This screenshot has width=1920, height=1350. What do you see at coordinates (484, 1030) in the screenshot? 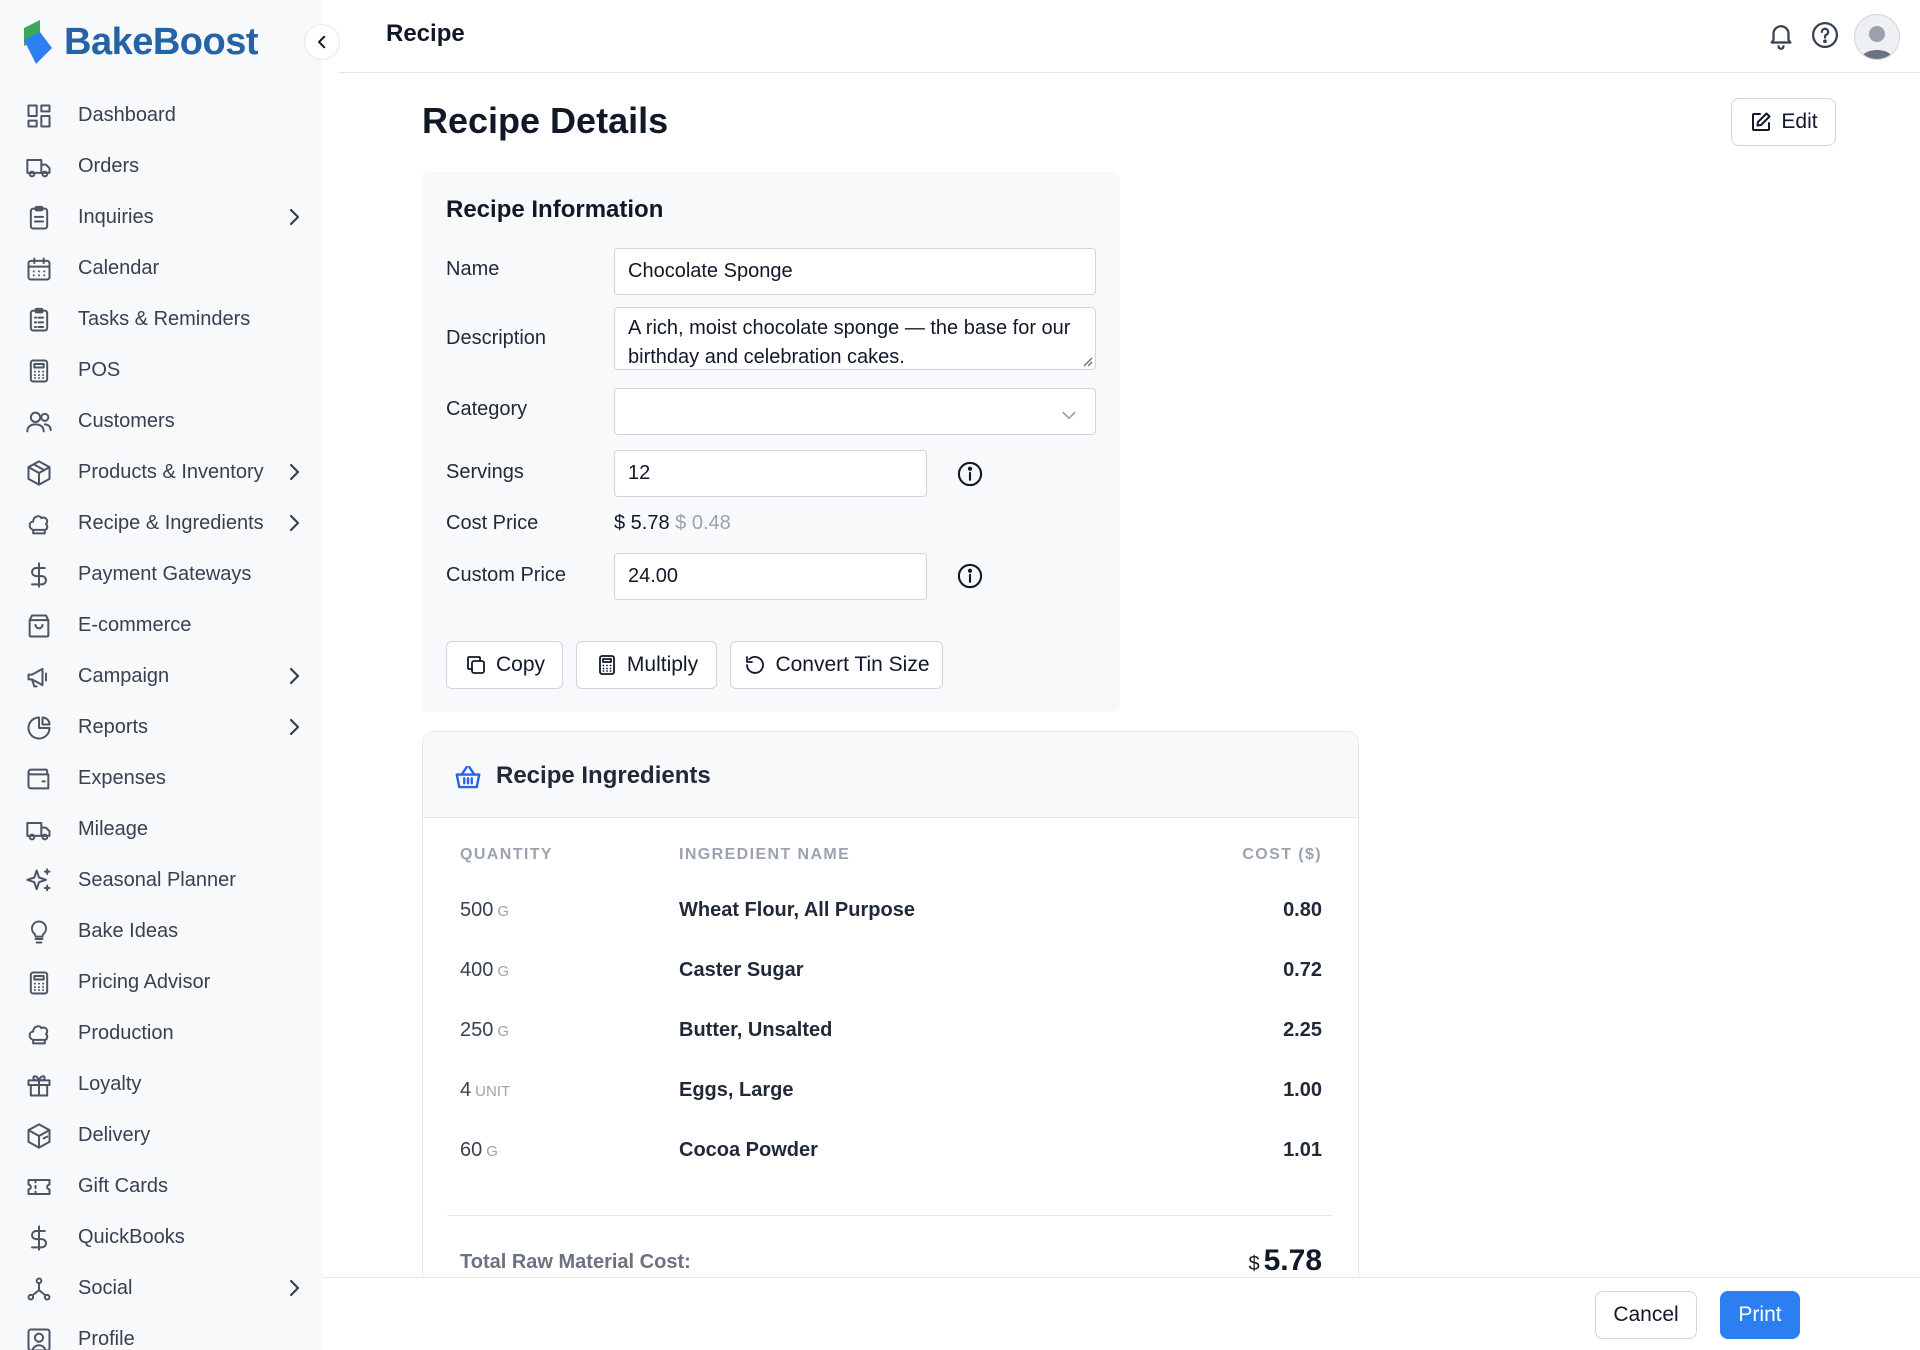
I see `ingredient-quantity: 250 g` at bounding box center [484, 1030].